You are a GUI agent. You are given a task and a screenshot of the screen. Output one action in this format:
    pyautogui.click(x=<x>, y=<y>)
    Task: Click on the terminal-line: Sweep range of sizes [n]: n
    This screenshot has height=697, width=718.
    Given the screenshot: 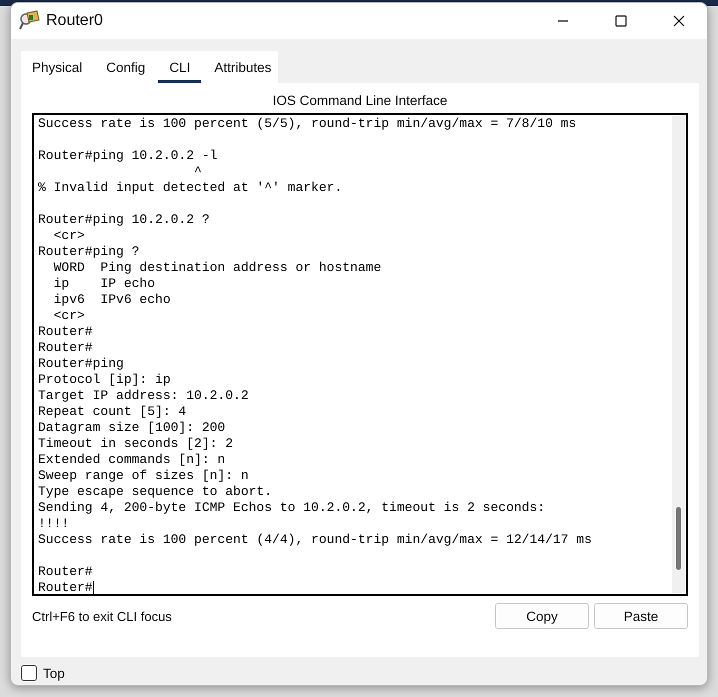 What is the action you would take?
    pyautogui.click(x=143, y=476)
    